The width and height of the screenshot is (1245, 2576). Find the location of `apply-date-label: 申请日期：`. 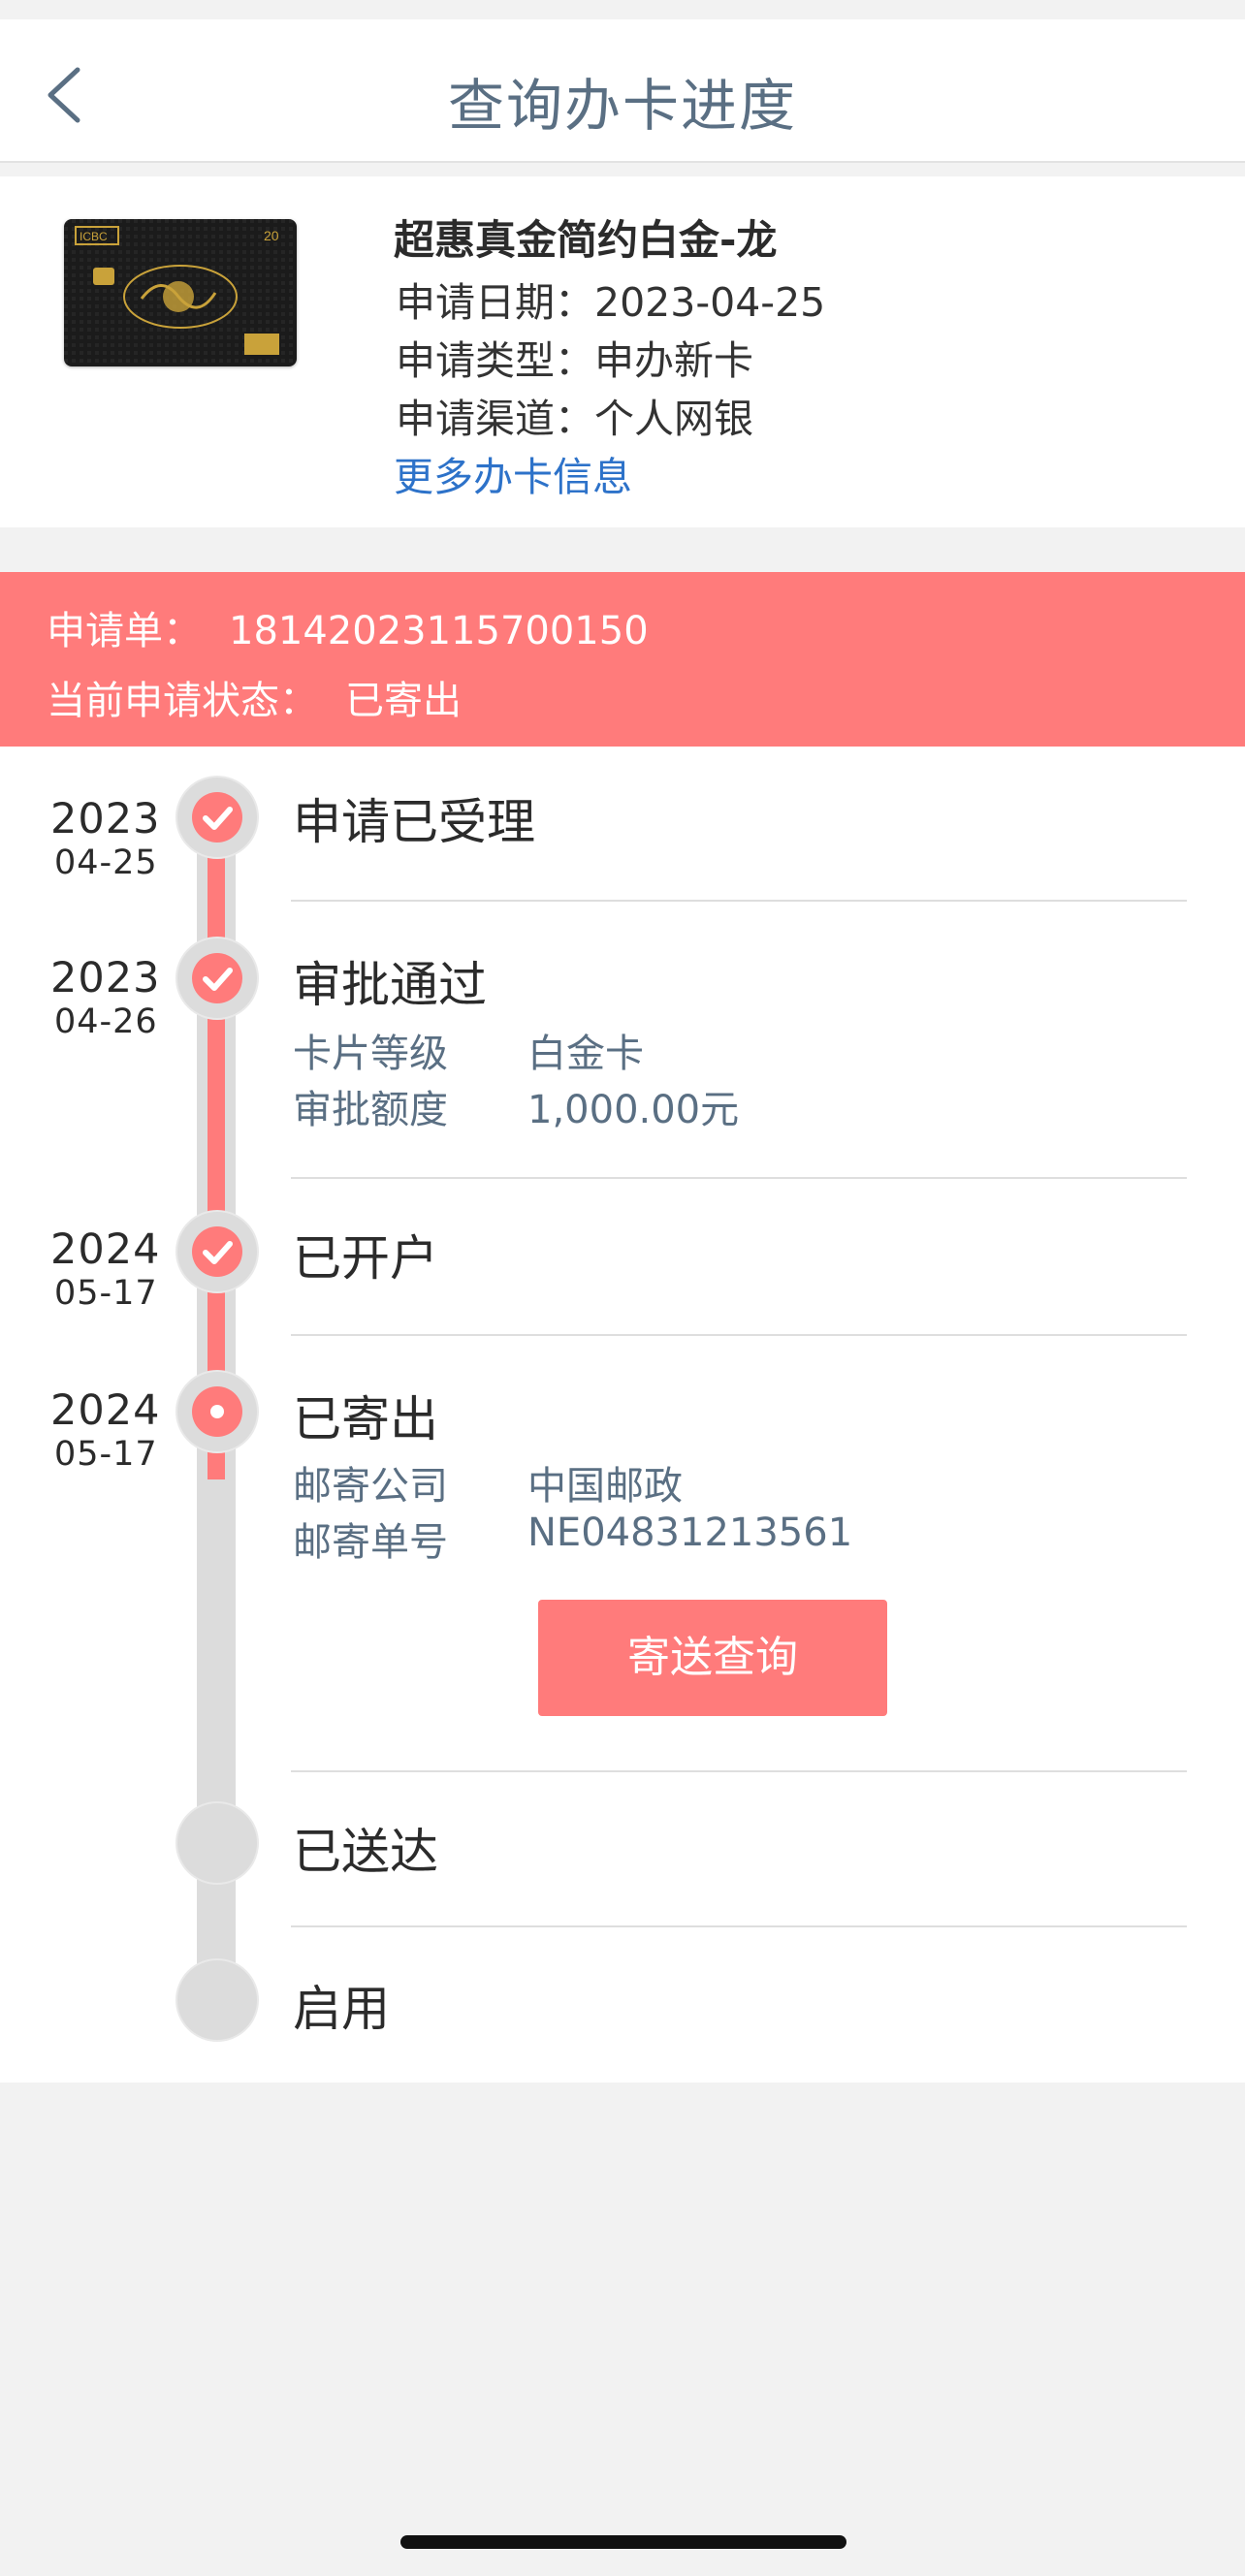

apply-date-label: 申请日期： is located at coordinates (495, 303).